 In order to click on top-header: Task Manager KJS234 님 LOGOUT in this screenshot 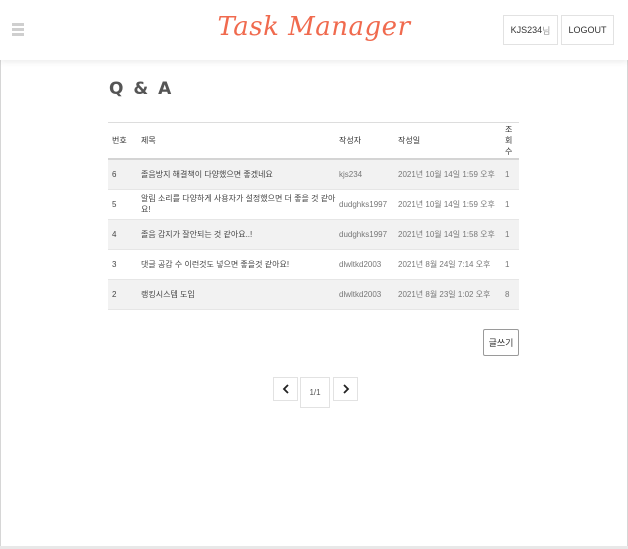, I will do `click(314, 30)`.